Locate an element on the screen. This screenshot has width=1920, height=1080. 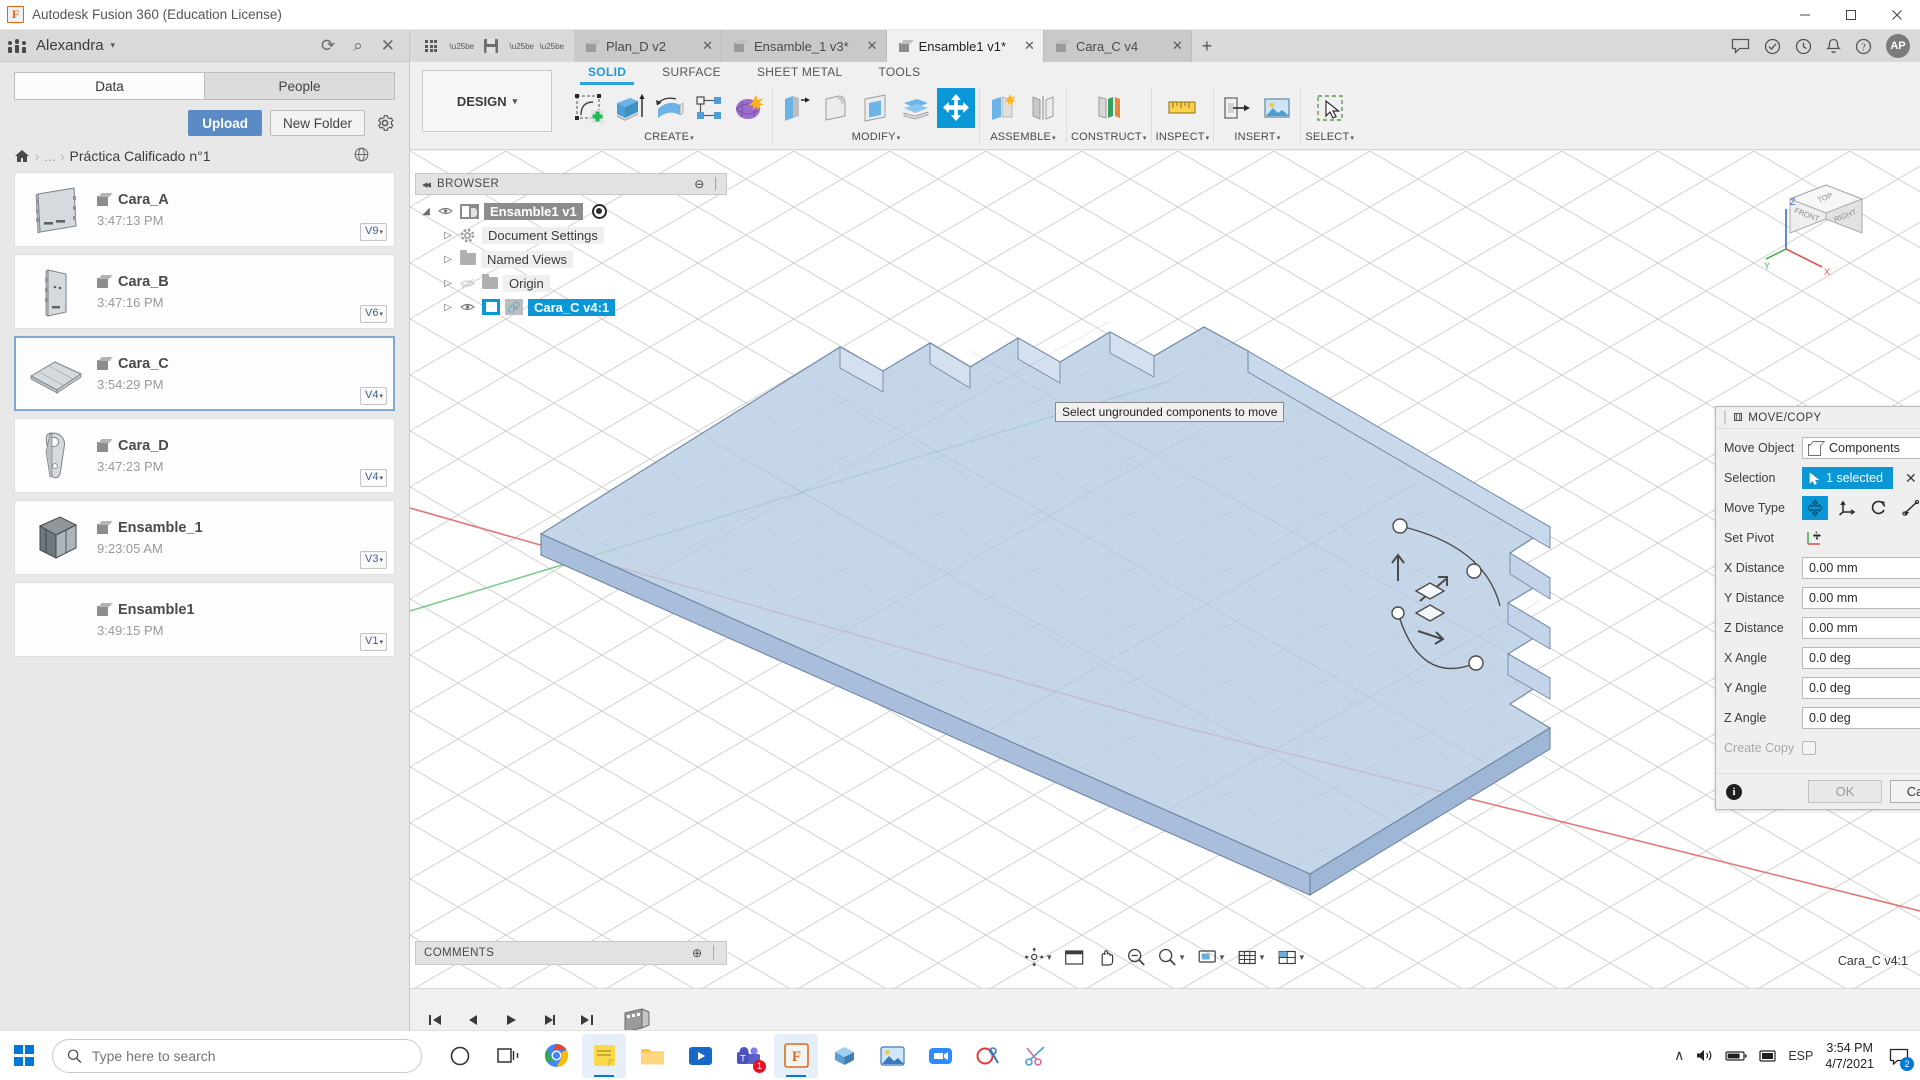
clear-selection-icon: ✕ is located at coordinates (1911, 478).